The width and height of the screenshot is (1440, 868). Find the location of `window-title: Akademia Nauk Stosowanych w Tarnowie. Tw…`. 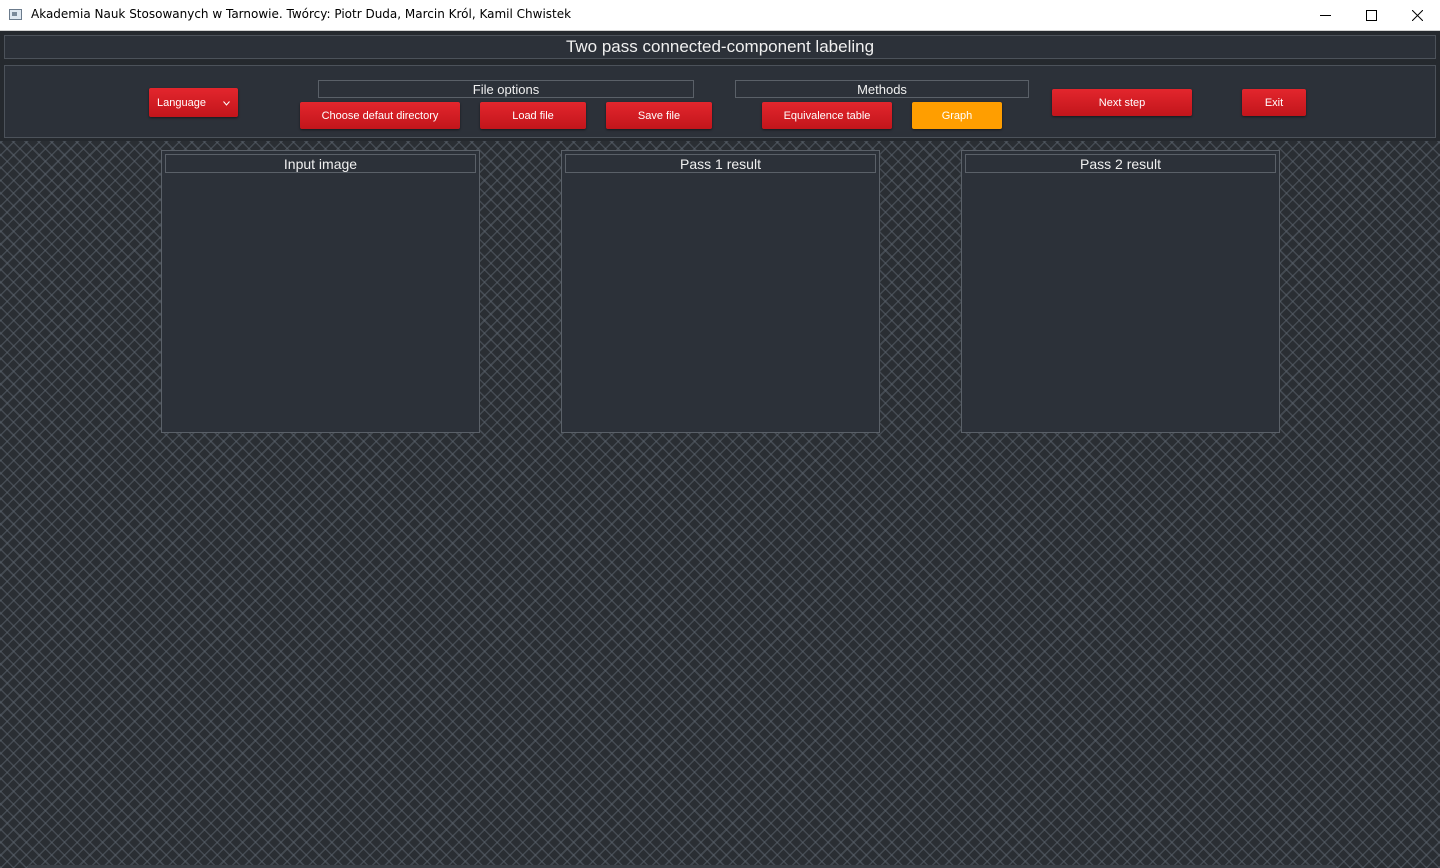

window-title: Akademia Nauk Stosowanych w Tarnowie. Tw… is located at coordinates (301, 14).